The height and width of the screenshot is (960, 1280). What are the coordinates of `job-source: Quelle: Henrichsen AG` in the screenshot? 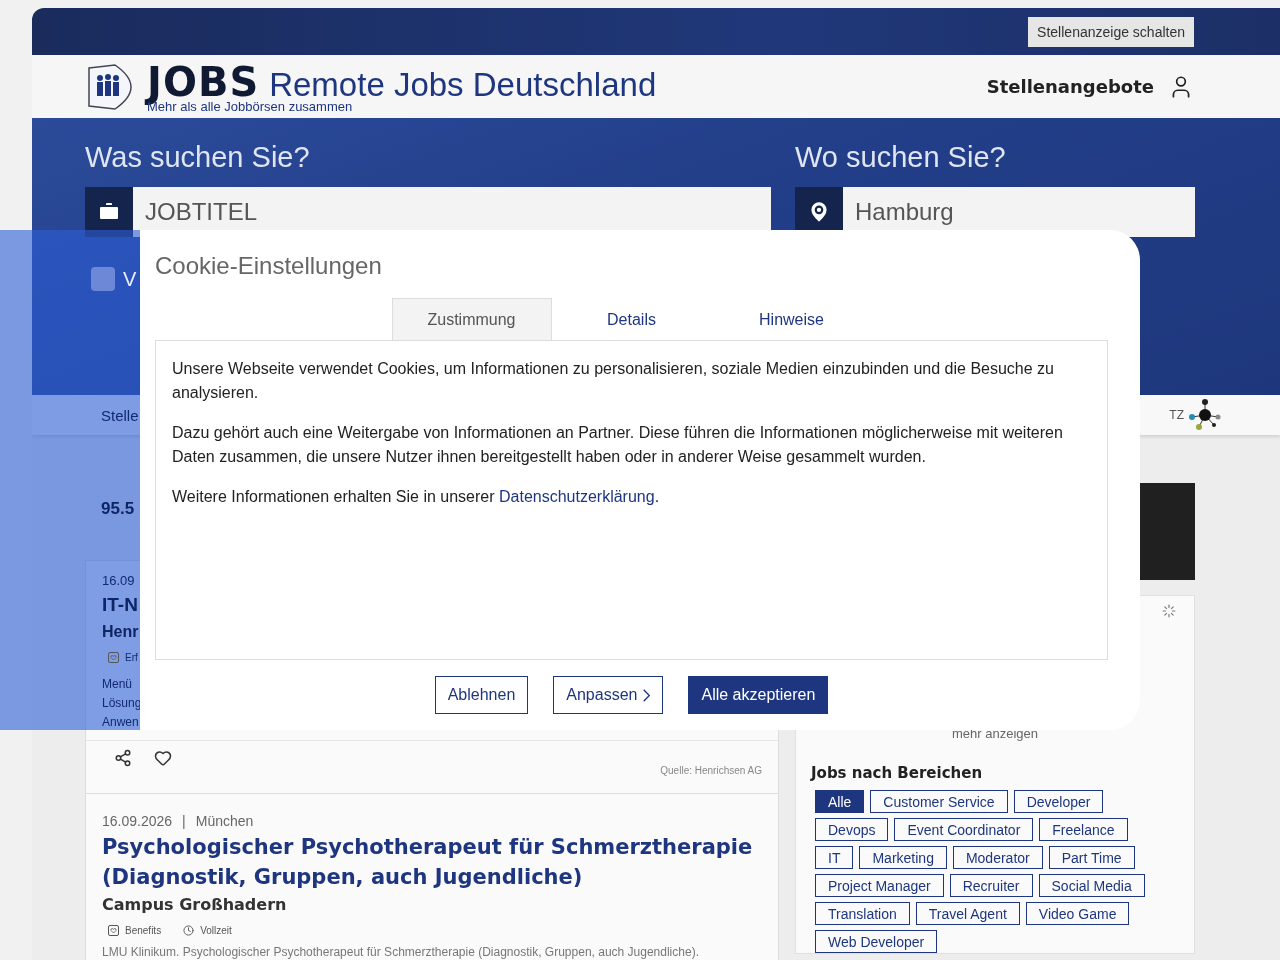 It's located at (711, 770).